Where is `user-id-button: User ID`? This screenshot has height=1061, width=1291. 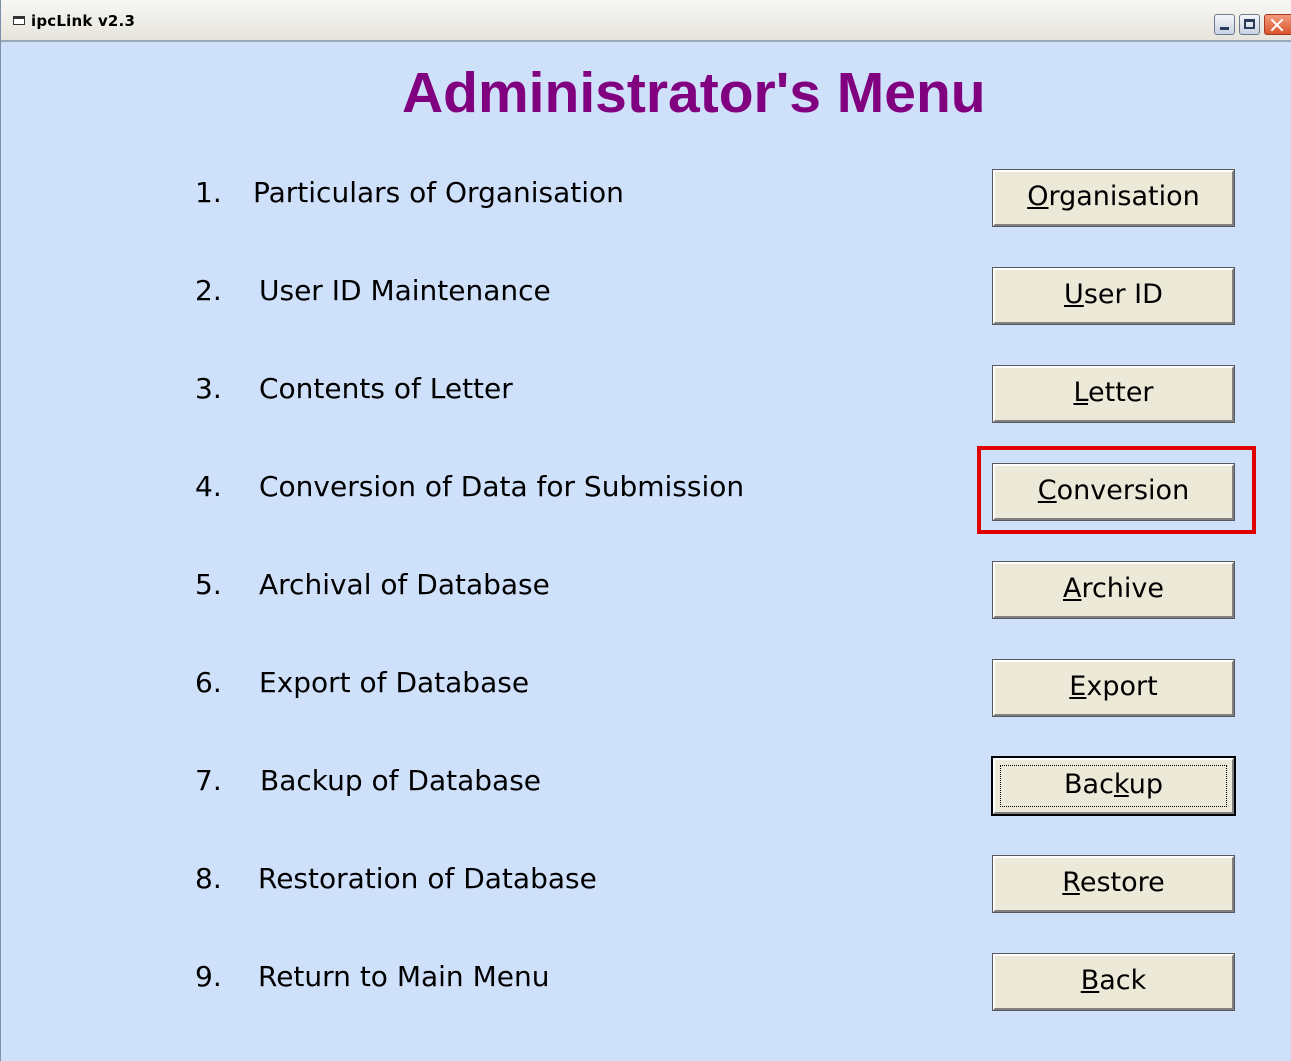
user-id-button: User ID is located at coordinates (1113, 296).